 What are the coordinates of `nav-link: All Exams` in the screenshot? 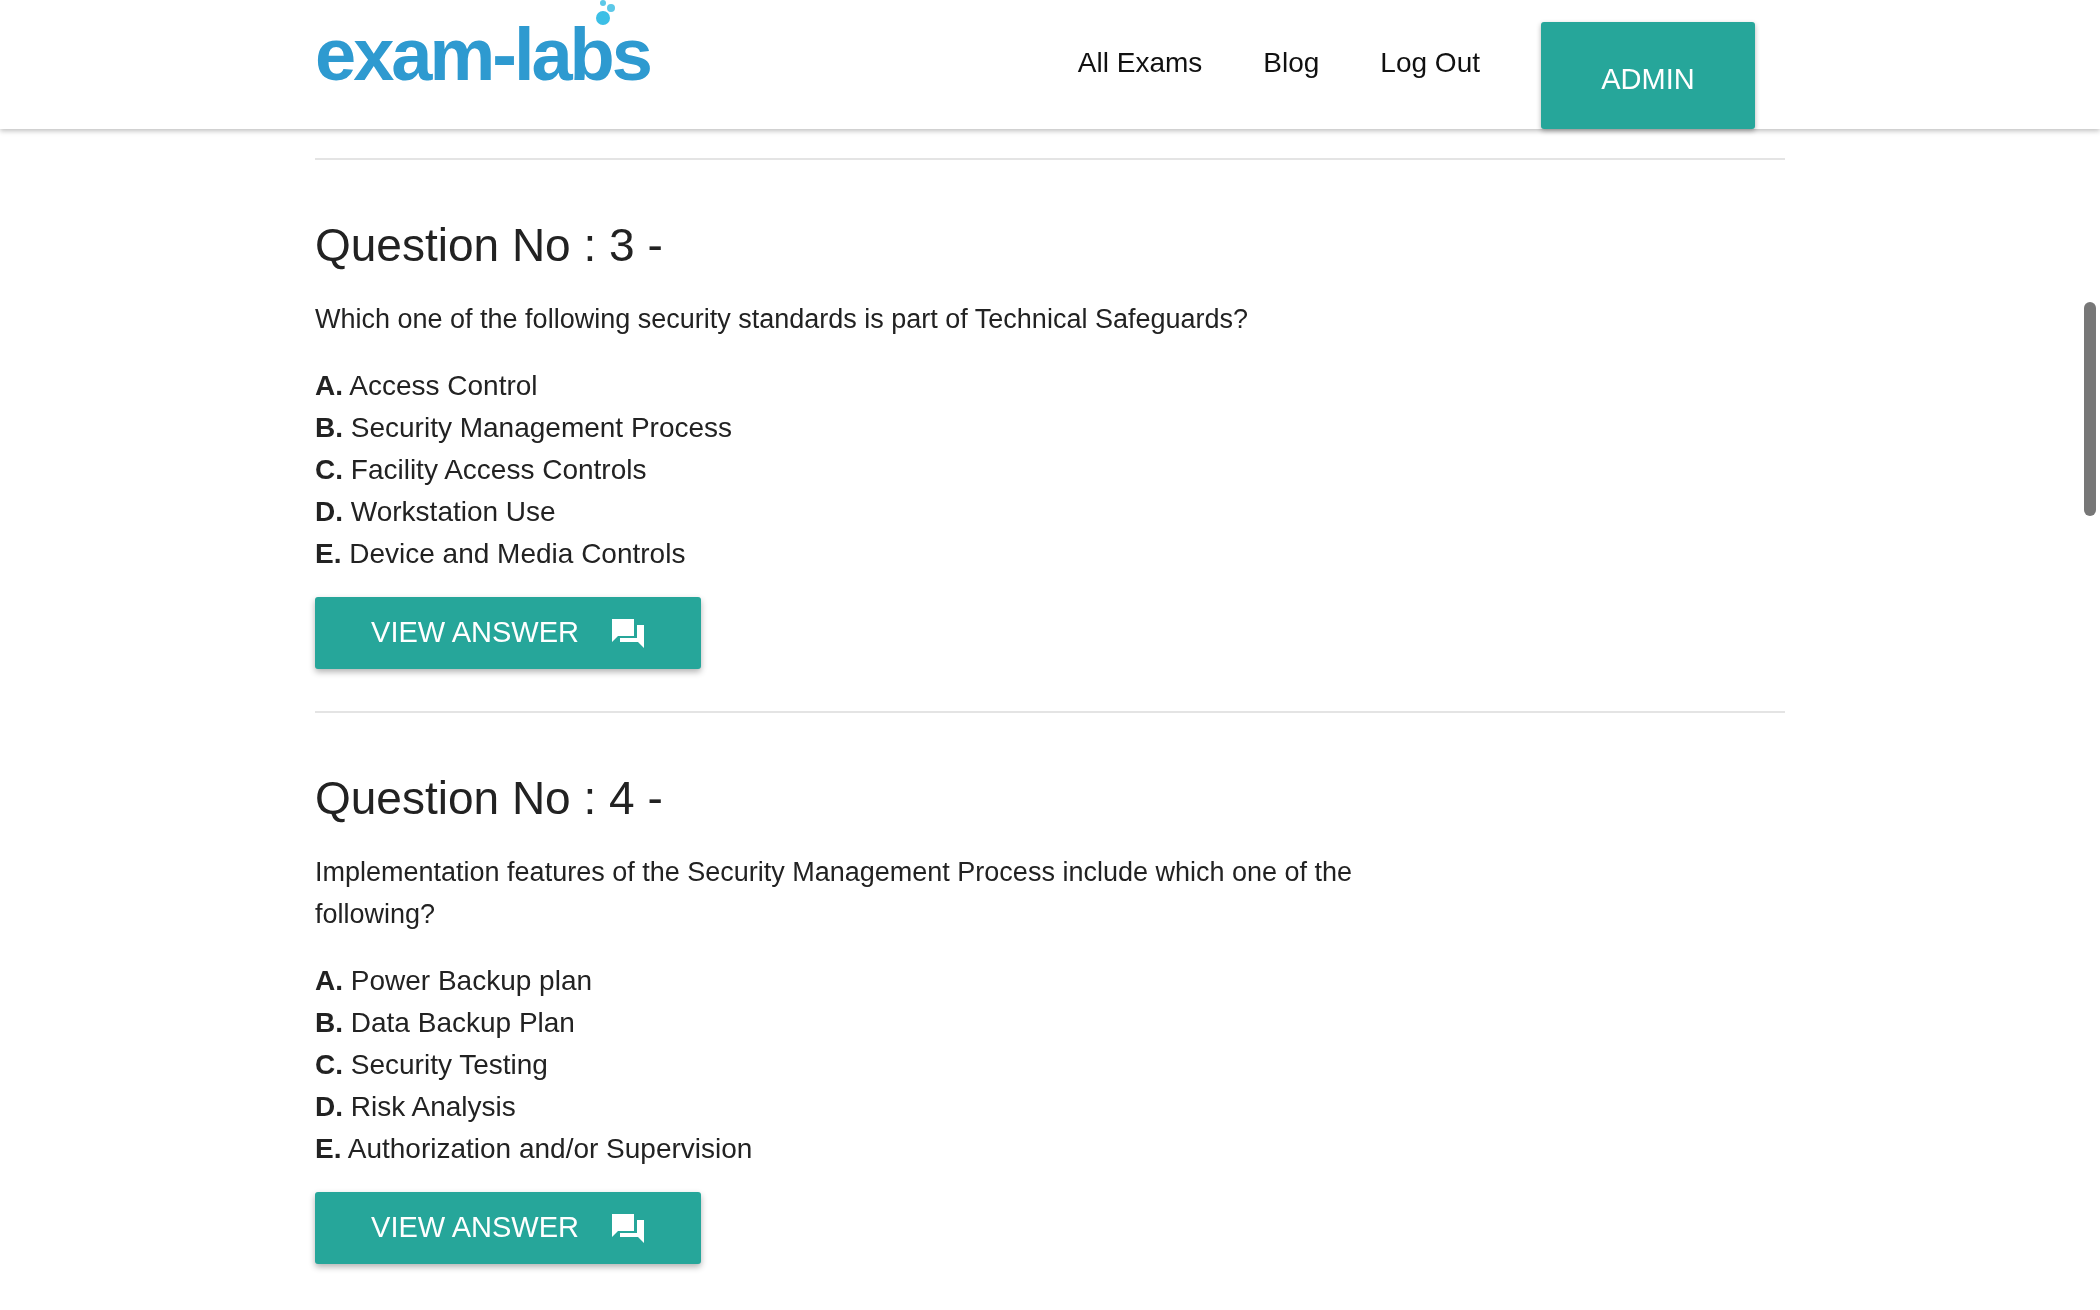 It's located at (1140, 63).